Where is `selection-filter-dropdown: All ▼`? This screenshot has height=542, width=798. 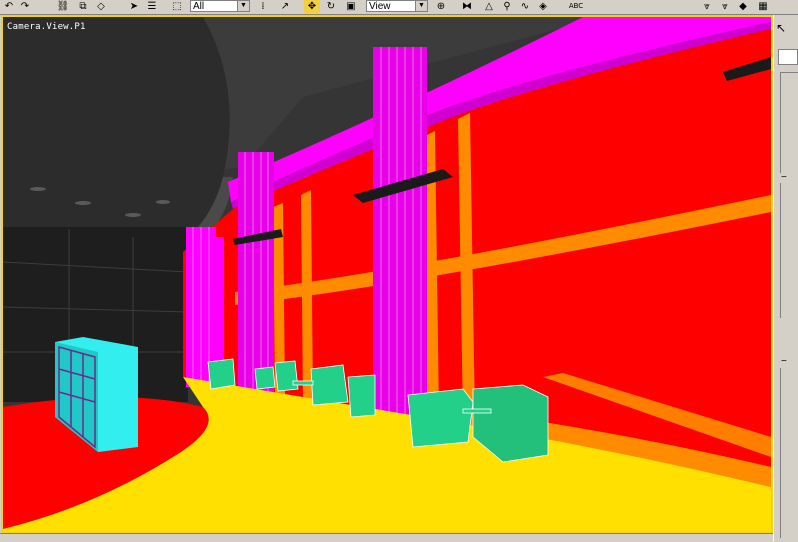
selection-filter-dropdown: All ▼ is located at coordinates (220, 6).